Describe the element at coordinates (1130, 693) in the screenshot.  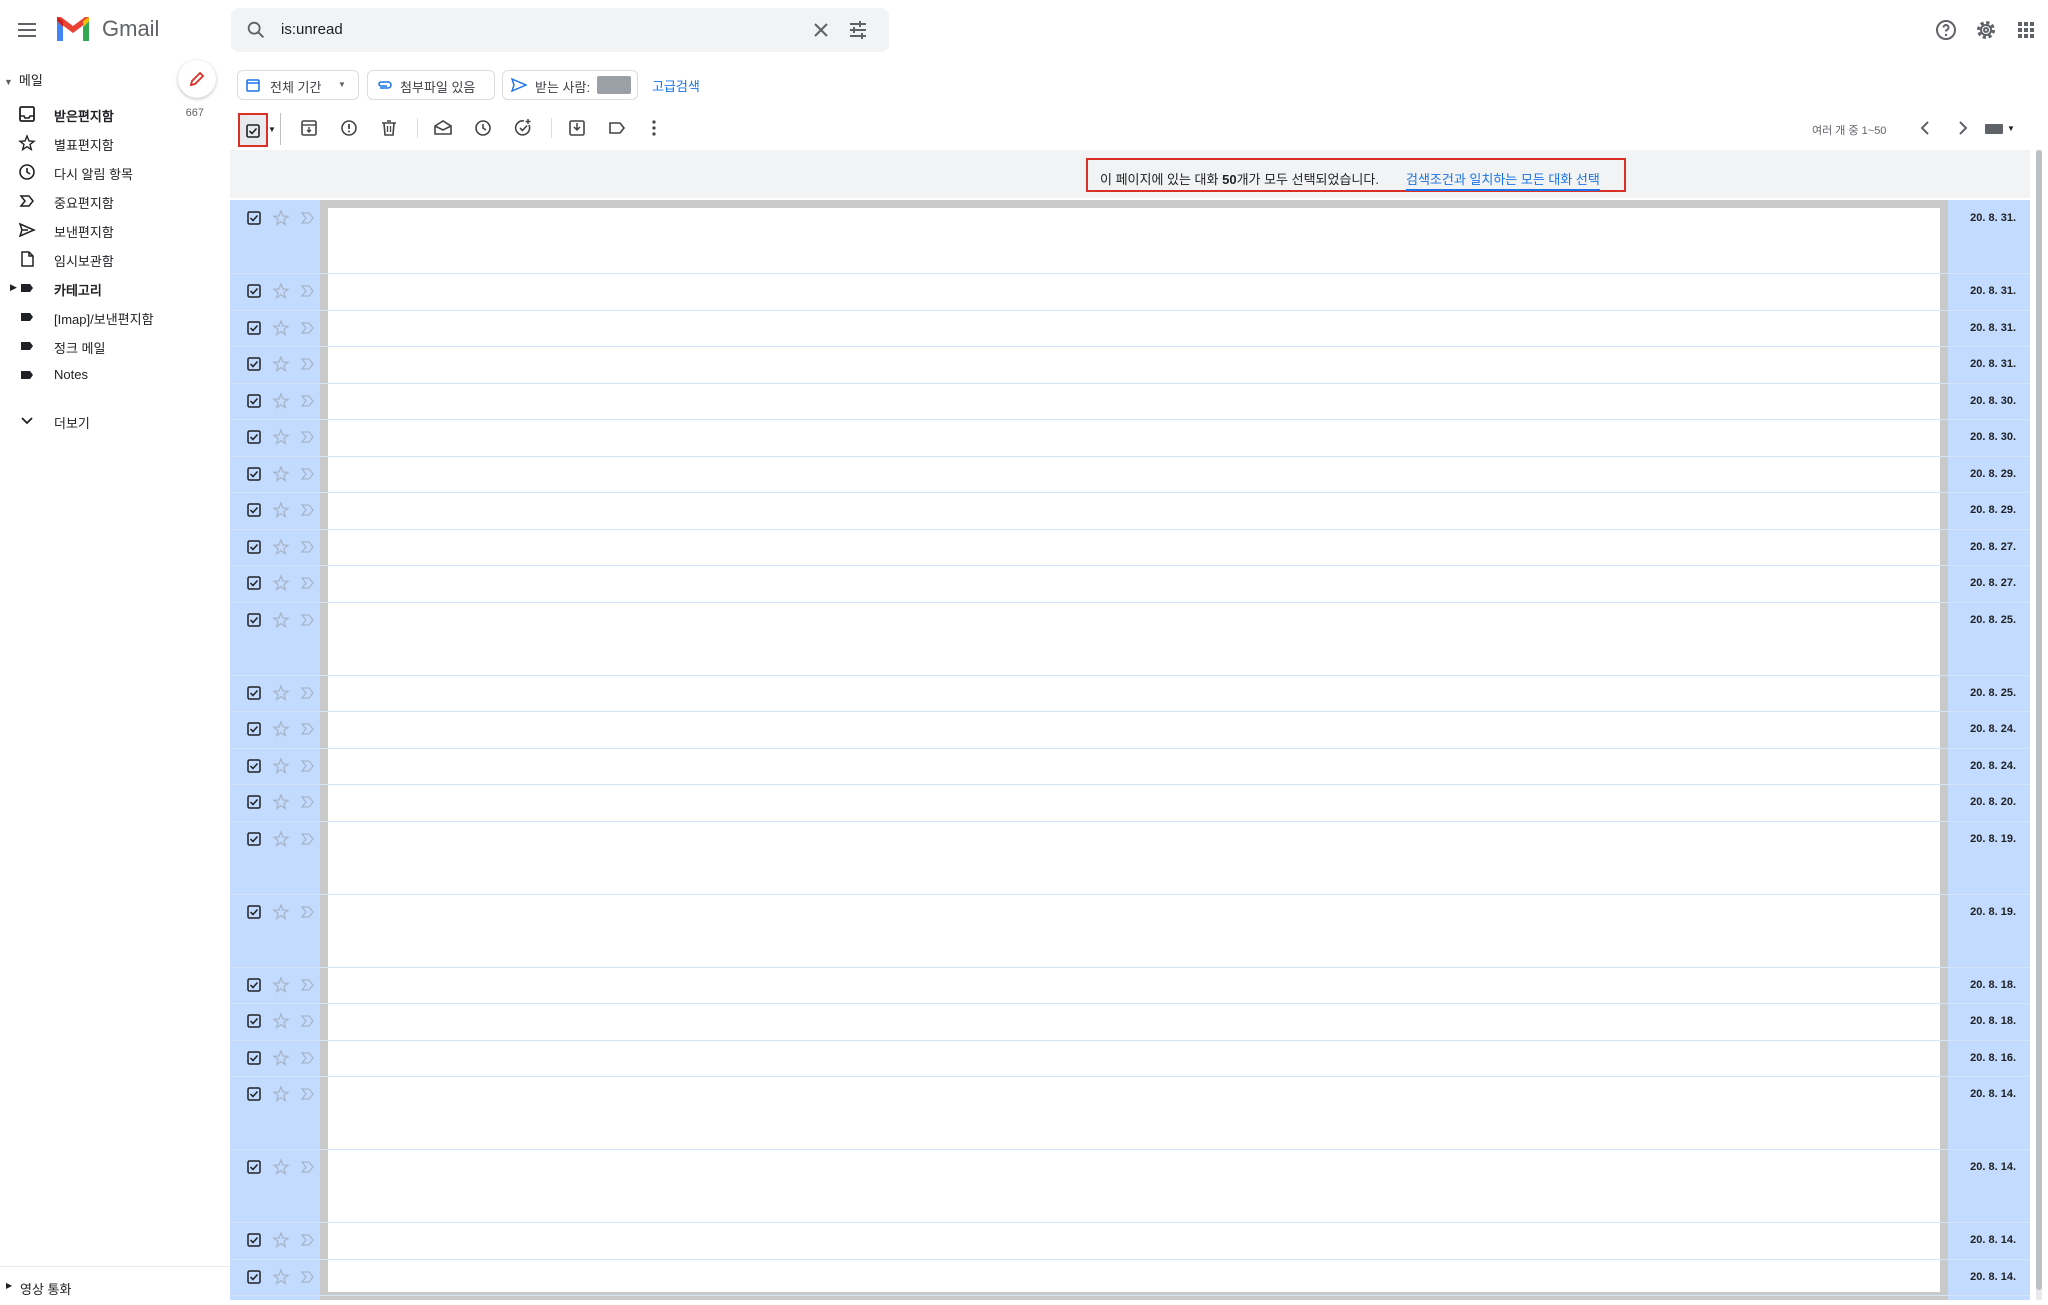
I see `table-row: 20. 8. 25.` at that location.